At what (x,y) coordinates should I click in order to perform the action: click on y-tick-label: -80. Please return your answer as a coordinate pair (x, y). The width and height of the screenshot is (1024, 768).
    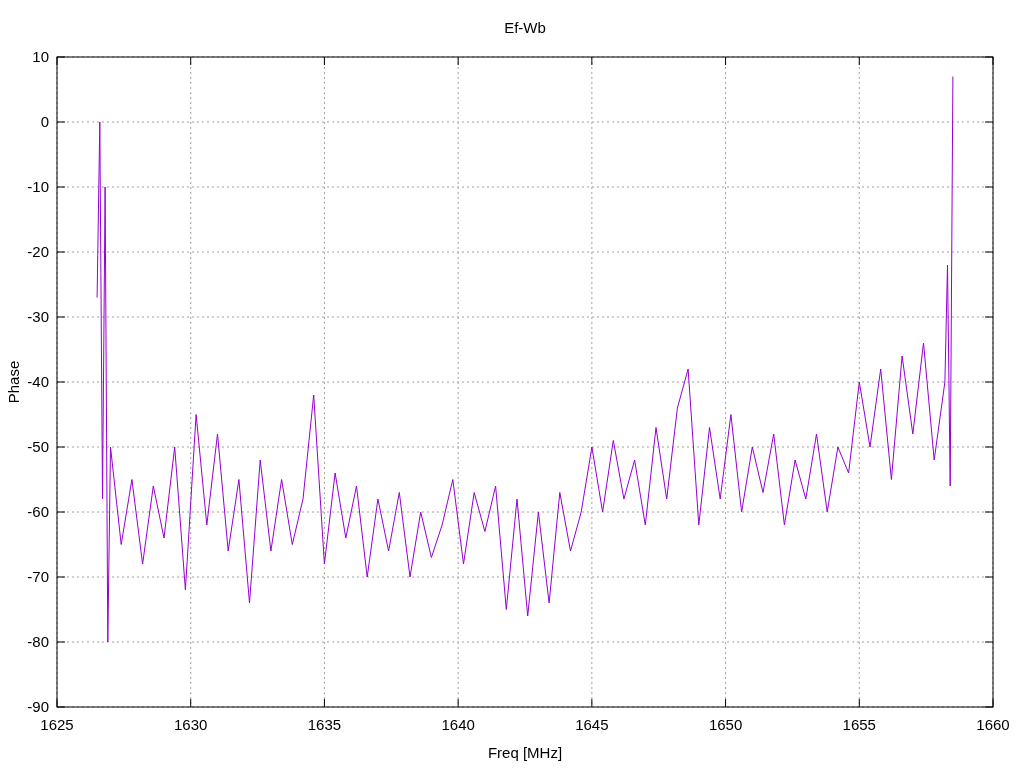
    Looking at the image, I should click on (38, 641).